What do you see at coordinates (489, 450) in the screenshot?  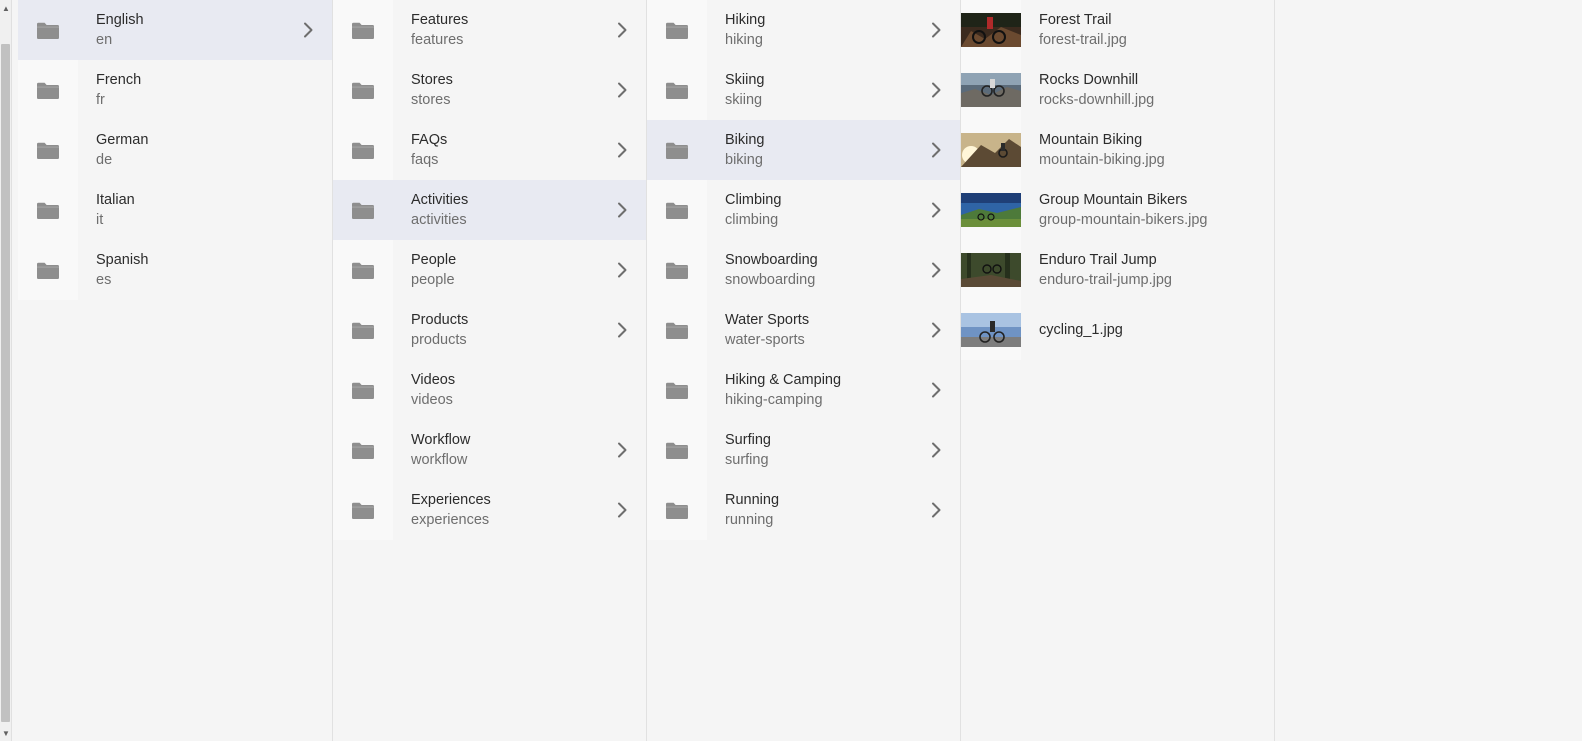 I see `folder-item-workflow: Workflow workflow` at bounding box center [489, 450].